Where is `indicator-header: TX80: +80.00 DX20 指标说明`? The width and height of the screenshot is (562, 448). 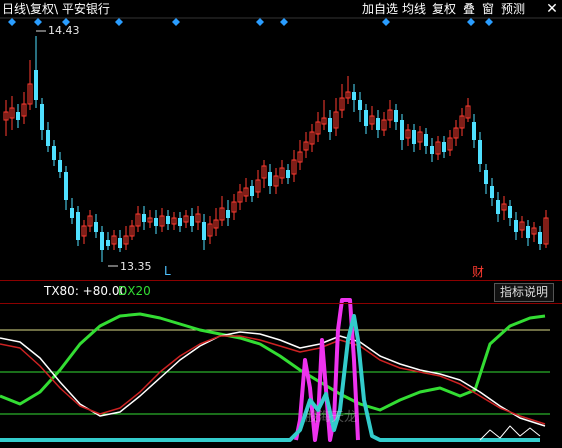 indicator-header: TX80: +80.00 DX20 指标说明 is located at coordinates (281, 292).